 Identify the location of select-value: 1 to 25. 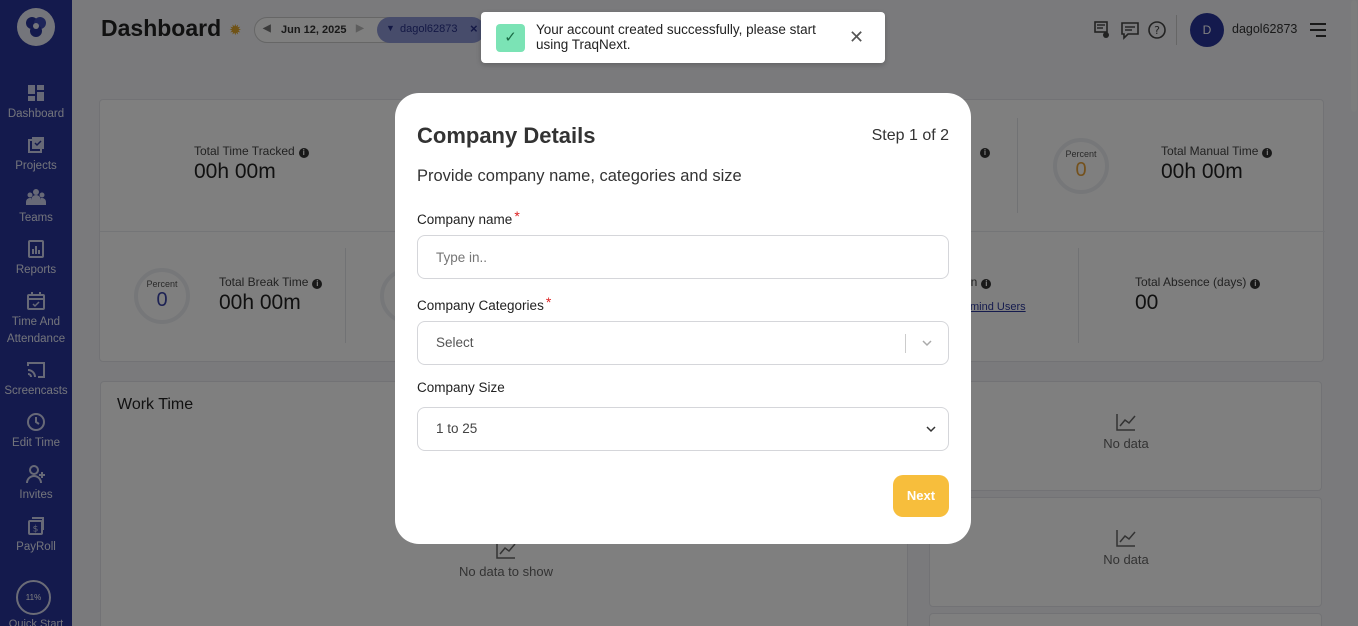
(457, 428).